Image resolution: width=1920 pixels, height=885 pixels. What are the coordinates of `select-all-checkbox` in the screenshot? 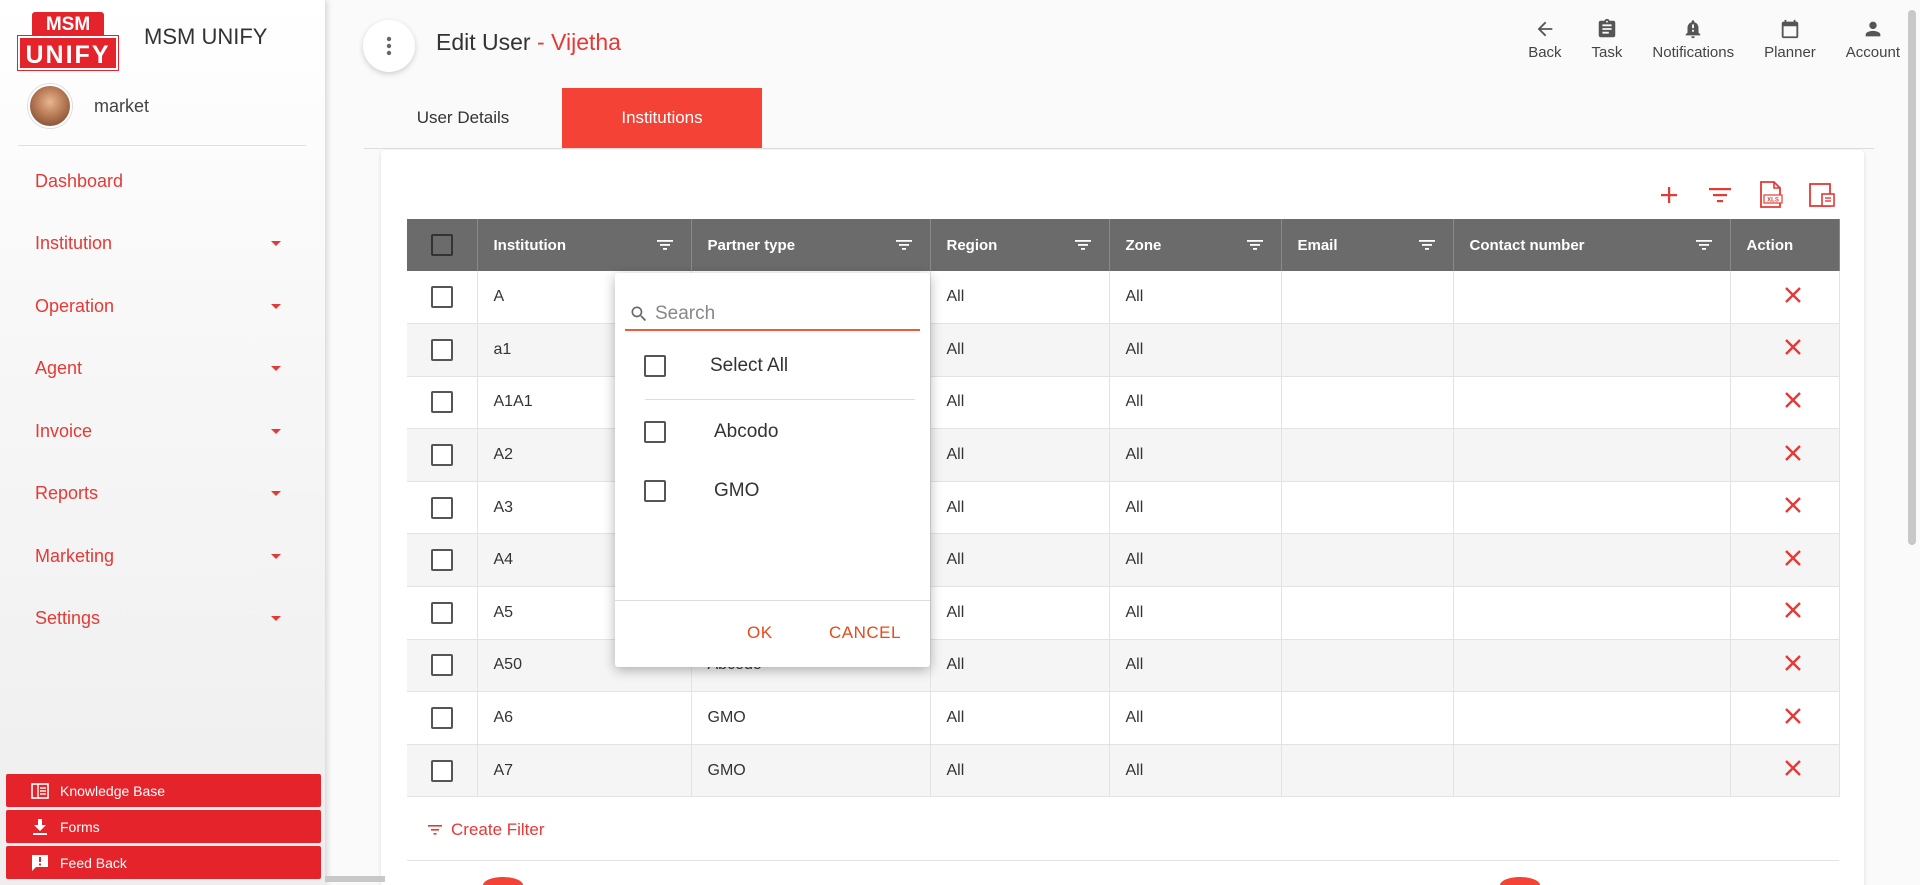 It's located at (441, 245).